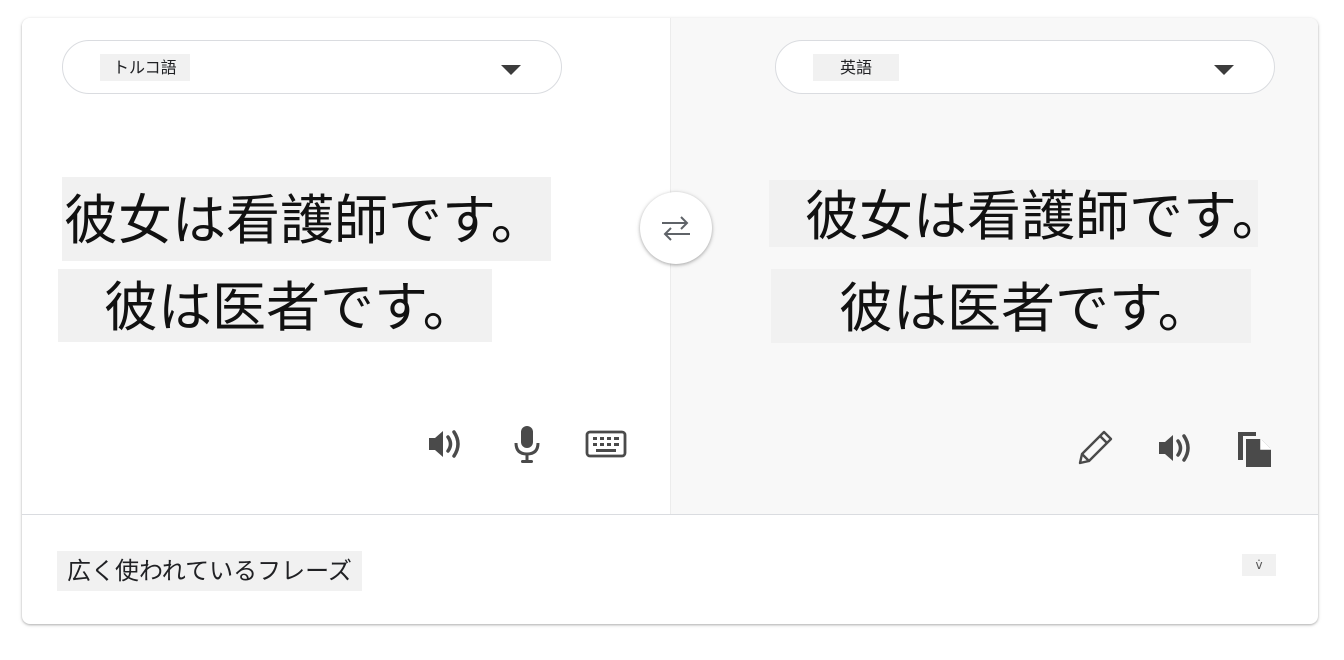 This screenshot has width=1344, height=660. I want to click on listen-translation-button, so click(1175, 448).